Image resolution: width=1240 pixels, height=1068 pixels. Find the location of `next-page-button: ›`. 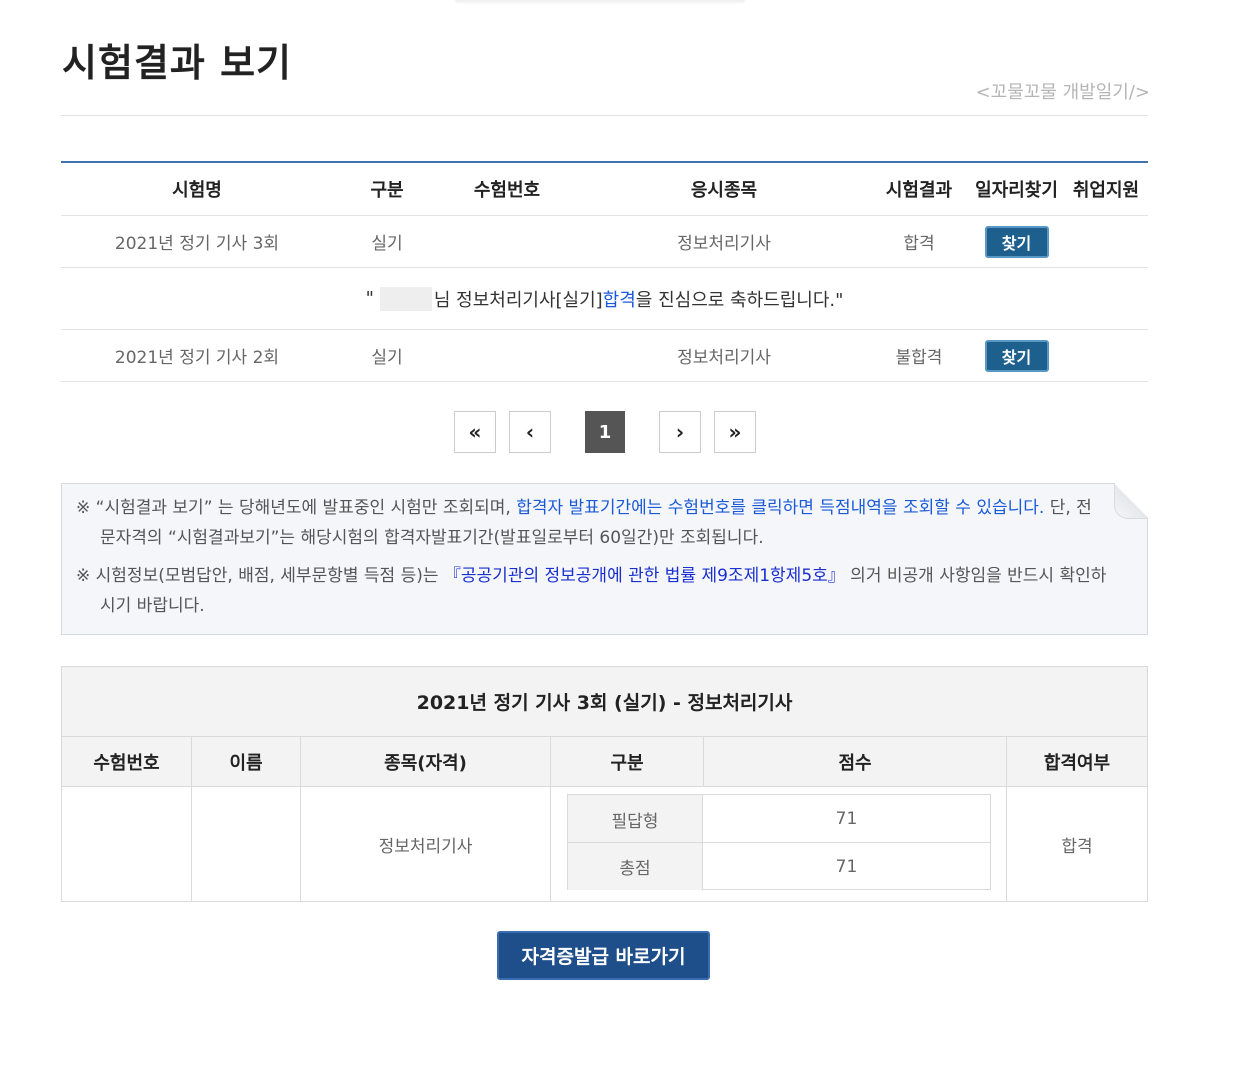

next-page-button: › is located at coordinates (680, 432).